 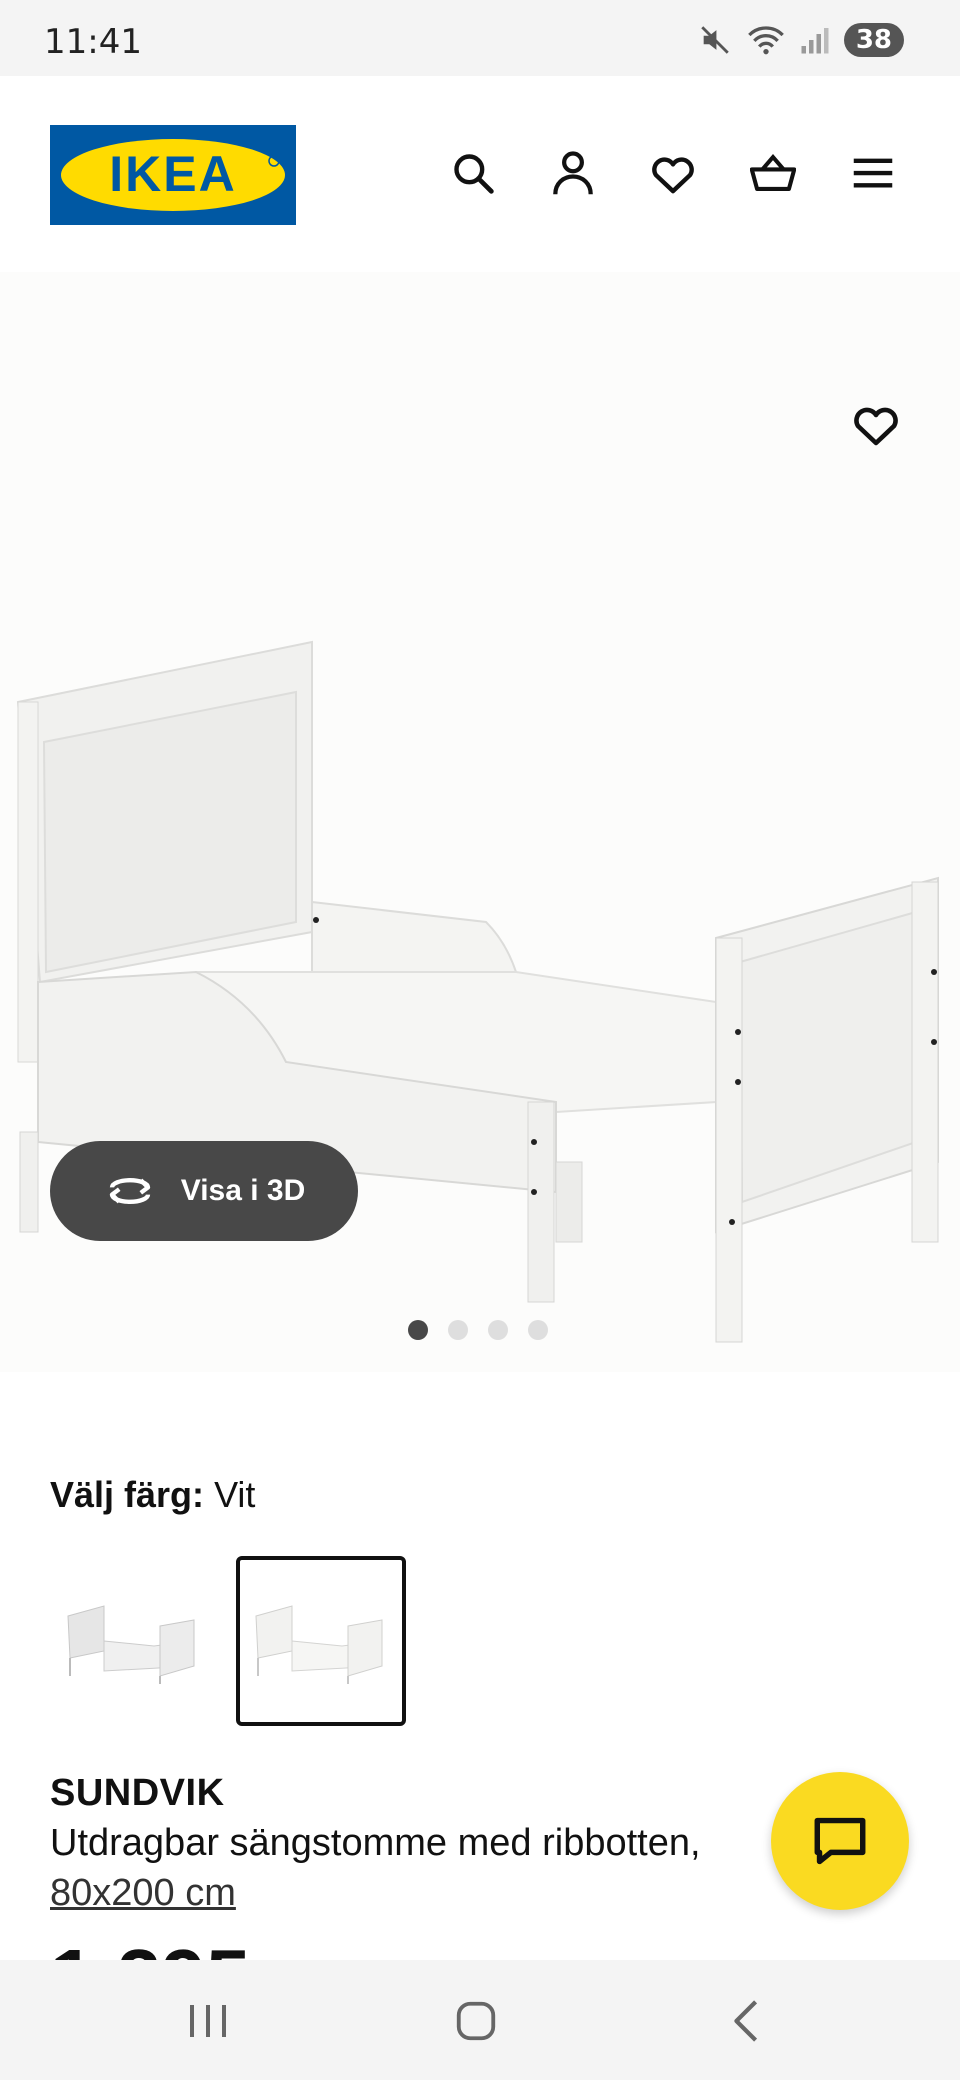 What do you see at coordinates (243, 1190) in the screenshot?
I see `view-in-3d-label: Visa i 3D` at bounding box center [243, 1190].